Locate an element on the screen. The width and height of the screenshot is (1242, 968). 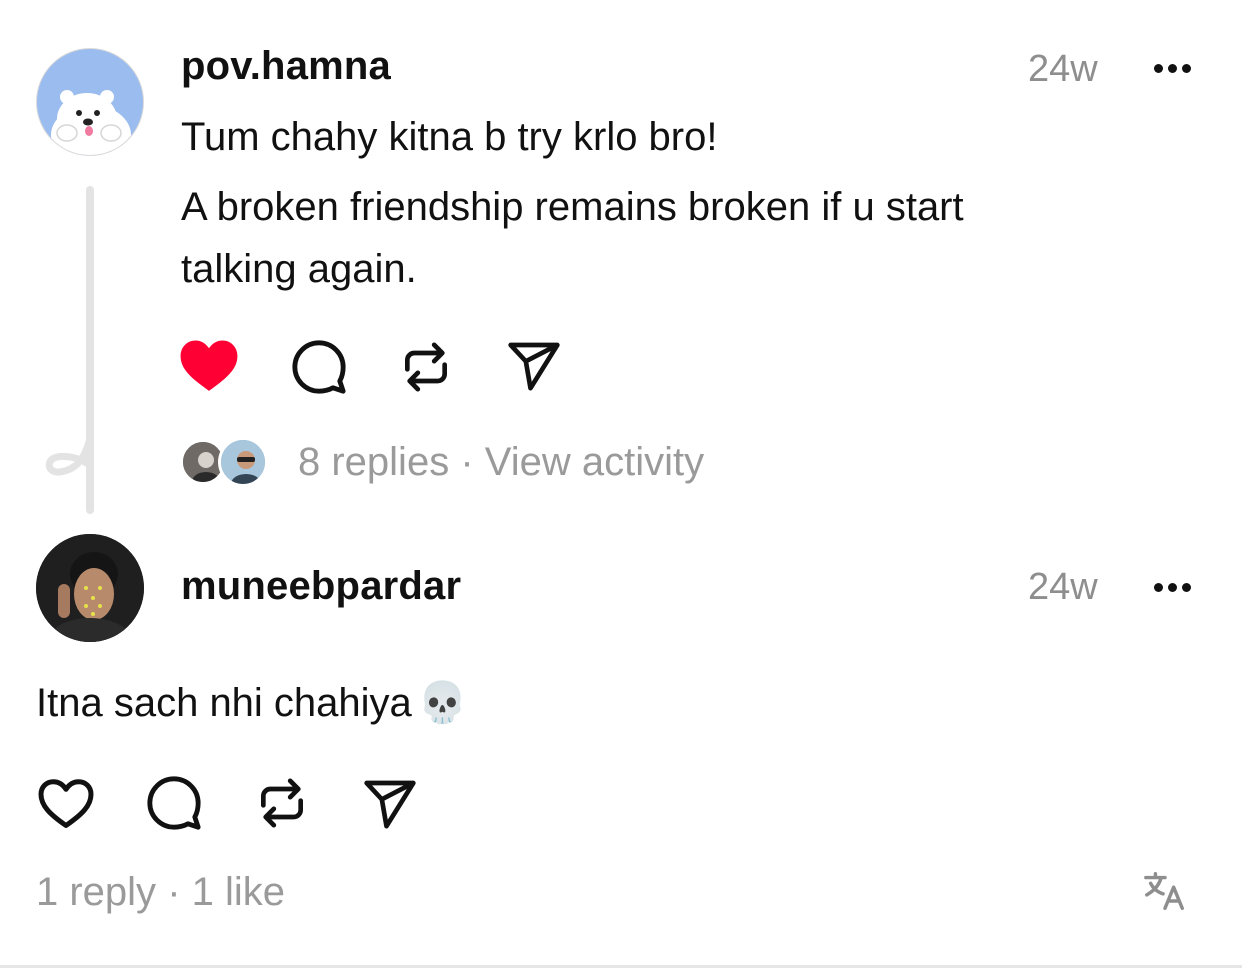
reply-share-button is located at coordinates (390, 804).